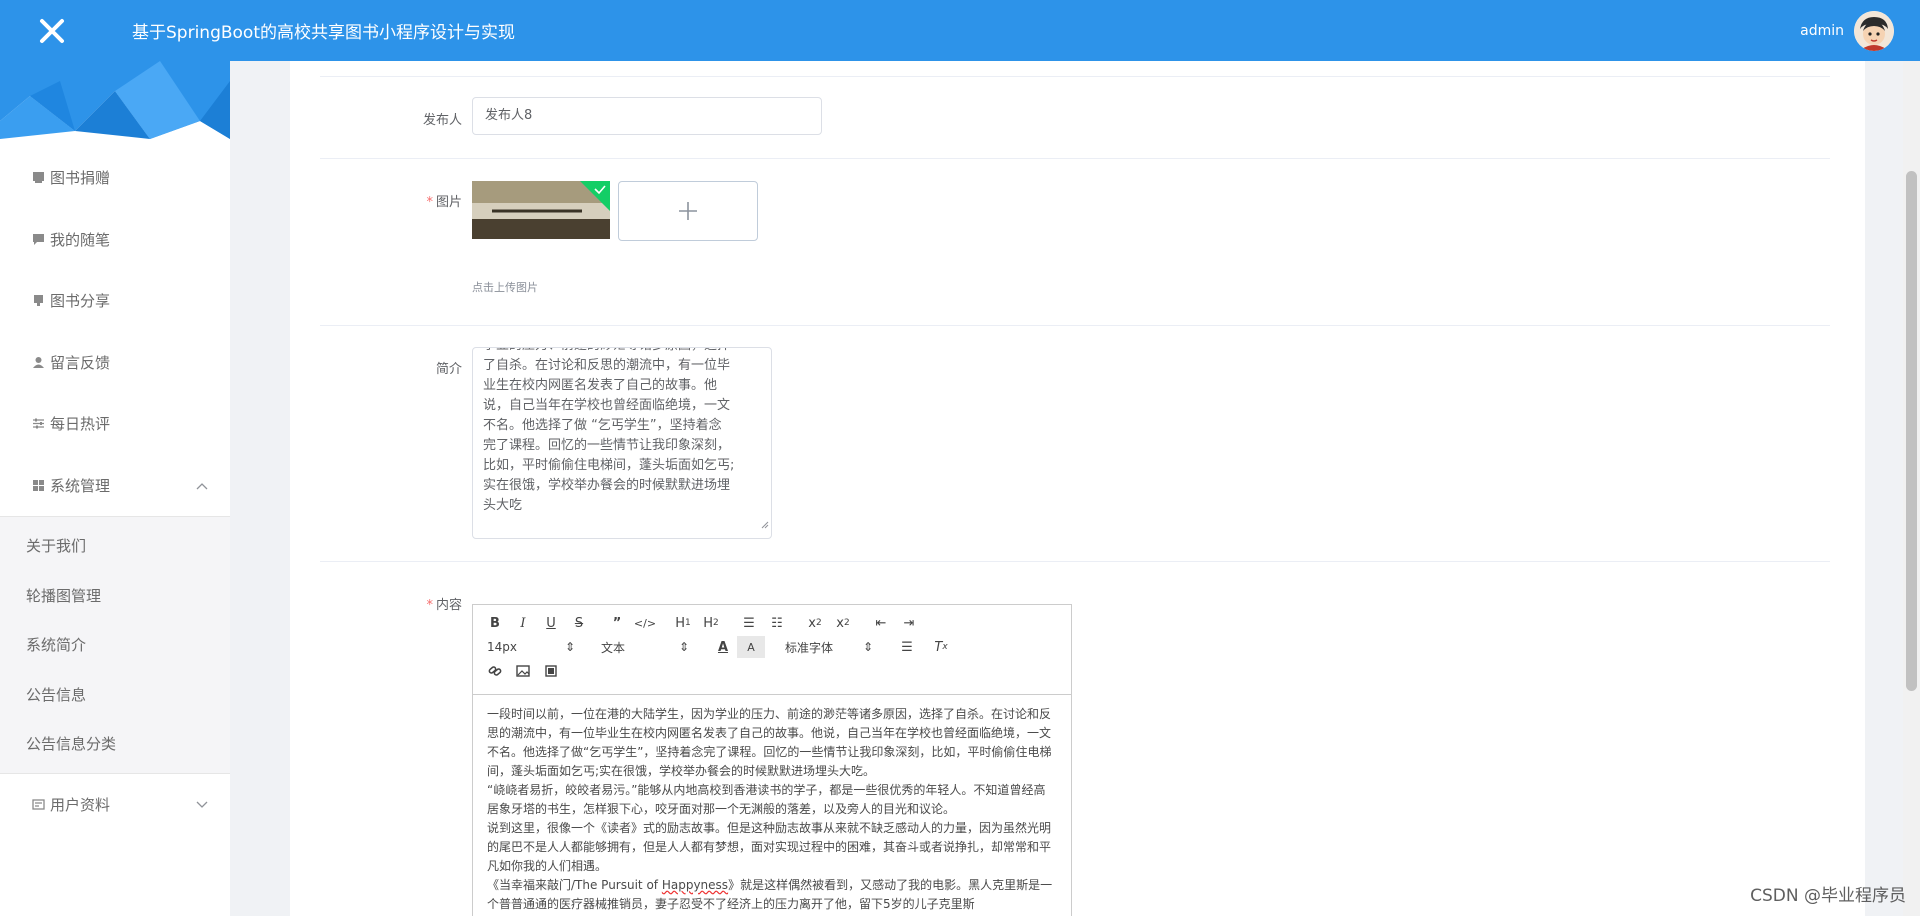  I want to click on submenu-item-about-us: 关于我们, so click(115, 546).